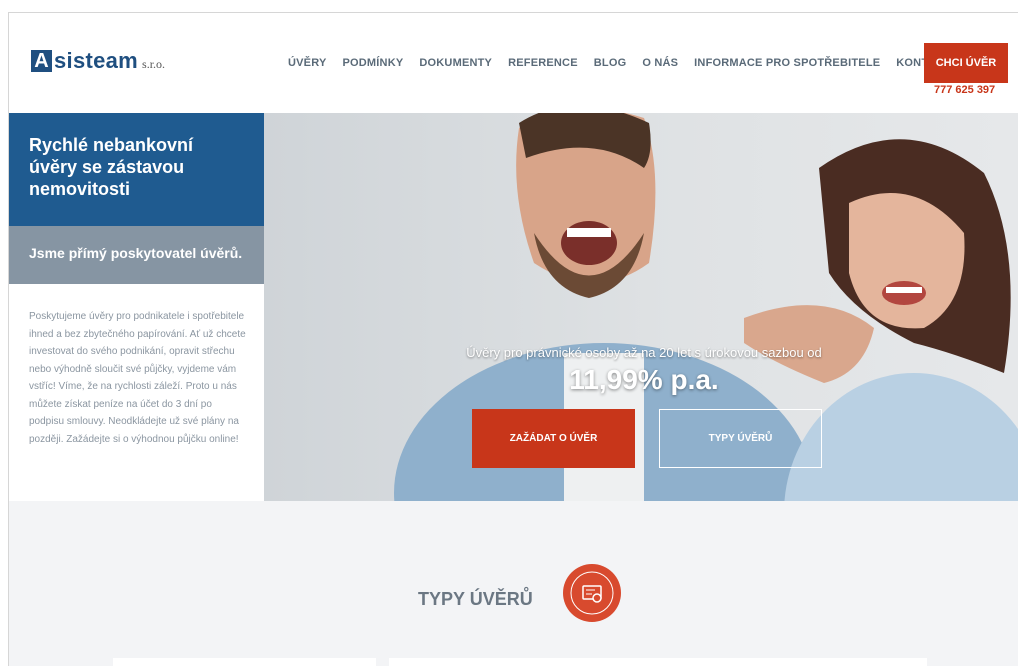  Describe the element at coordinates (964, 90) in the screenshot. I see `phone-number: 777 625 397` at that location.